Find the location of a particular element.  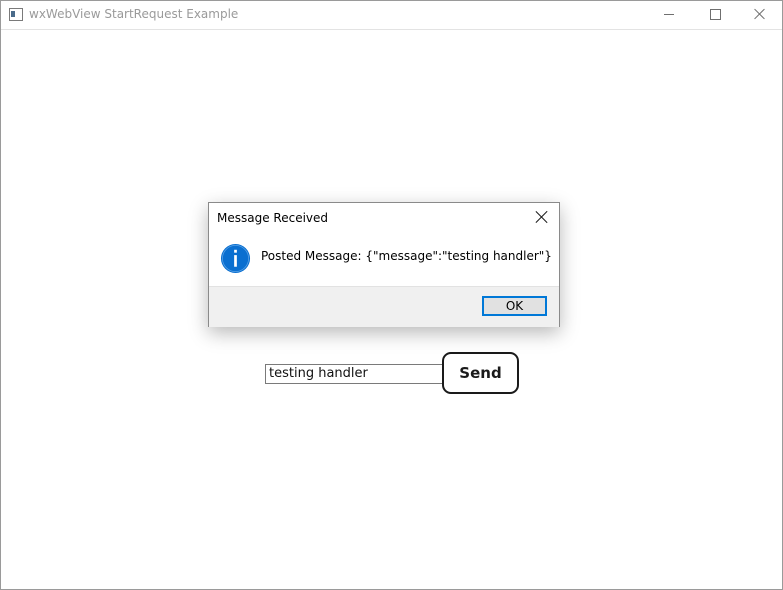

window-title: wxWebView StartRequest Example is located at coordinates (134, 14).